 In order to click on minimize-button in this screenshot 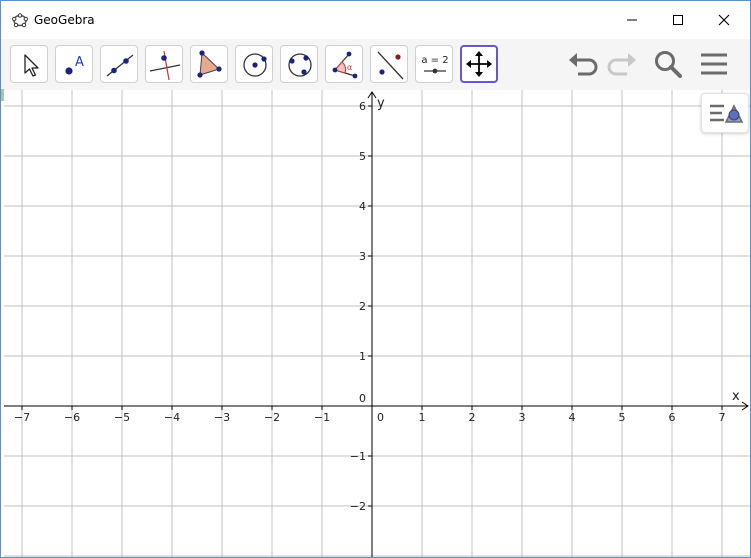, I will do `click(632, 20)`.